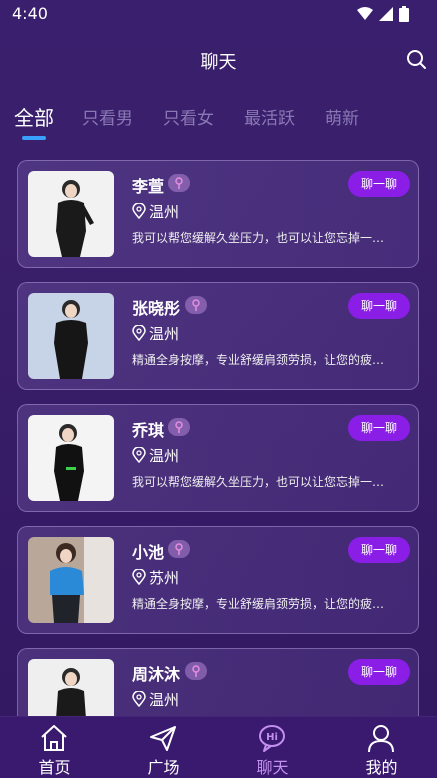 This screenshot has height=778, width=437. Describe the element at coordinates (188, 116) in the screenshot. I see `tab-female-only: 只看女` at that location.